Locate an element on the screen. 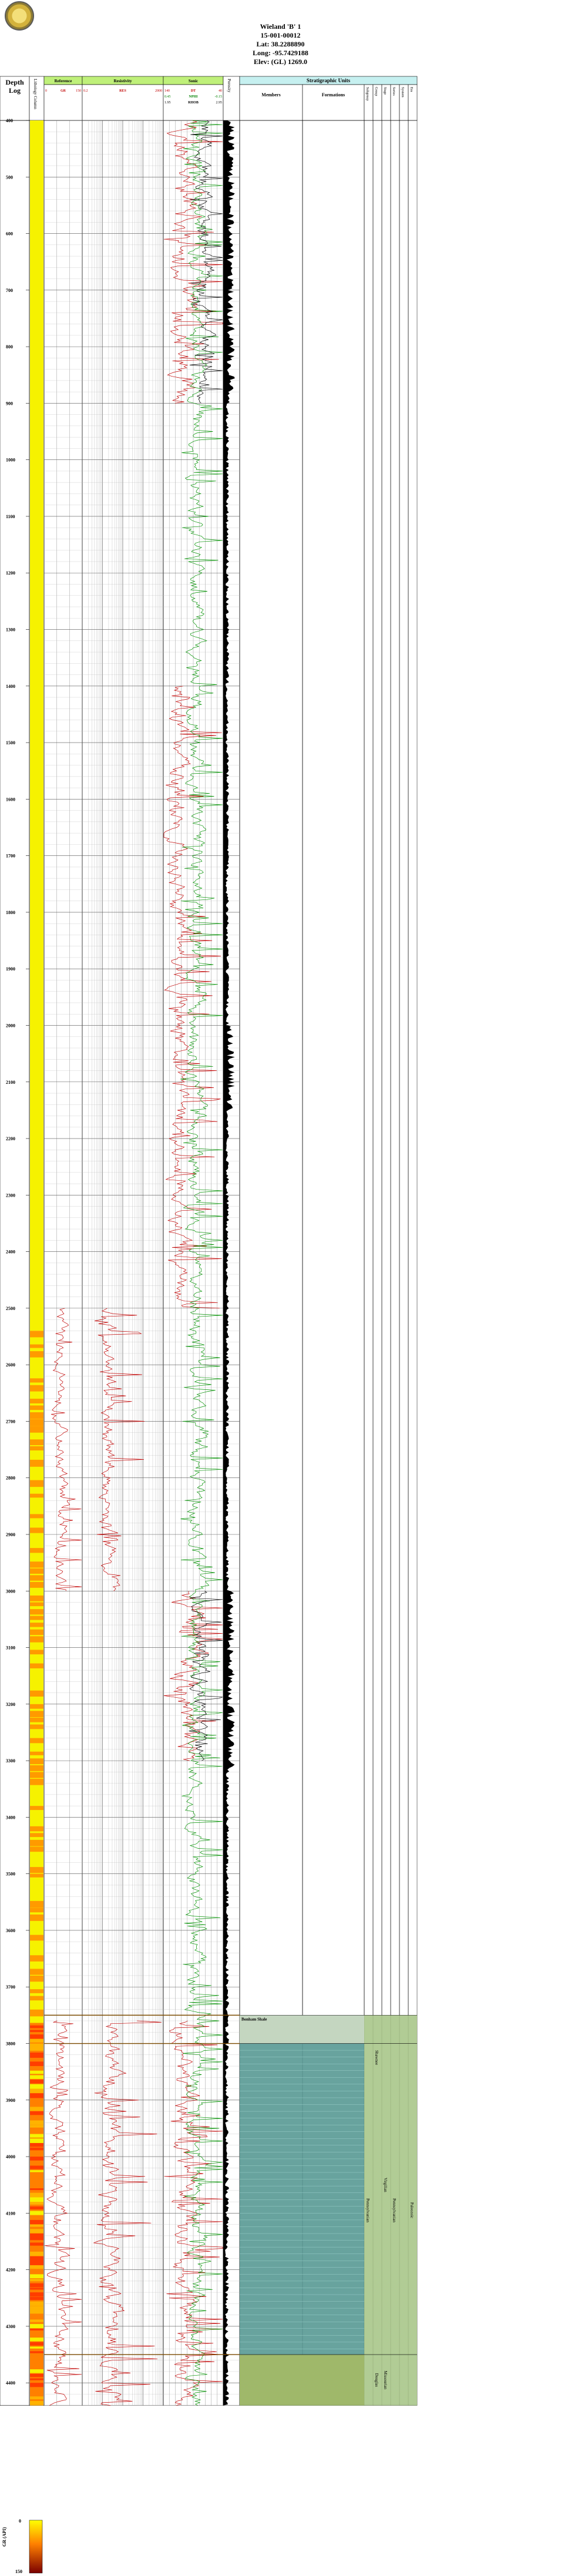  lithology-band is located at coordinates (37, 726).